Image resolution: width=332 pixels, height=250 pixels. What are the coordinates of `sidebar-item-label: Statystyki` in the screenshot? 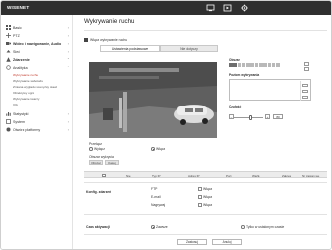 It's located at (21, 113).